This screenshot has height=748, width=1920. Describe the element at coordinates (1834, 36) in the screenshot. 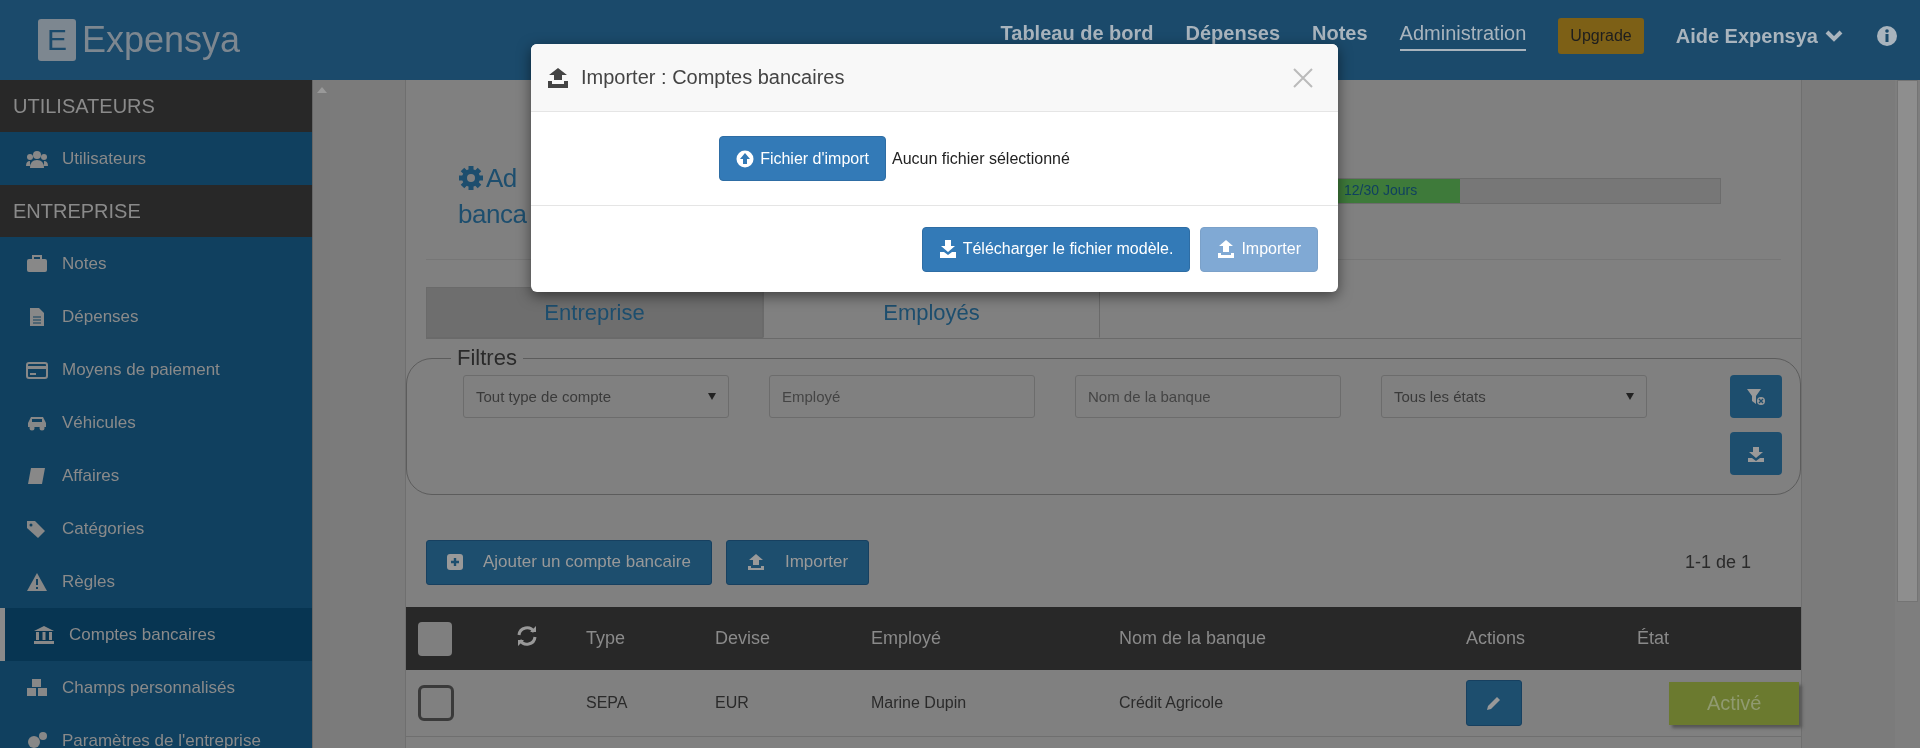

I see `chevron-down-icon` at that location.